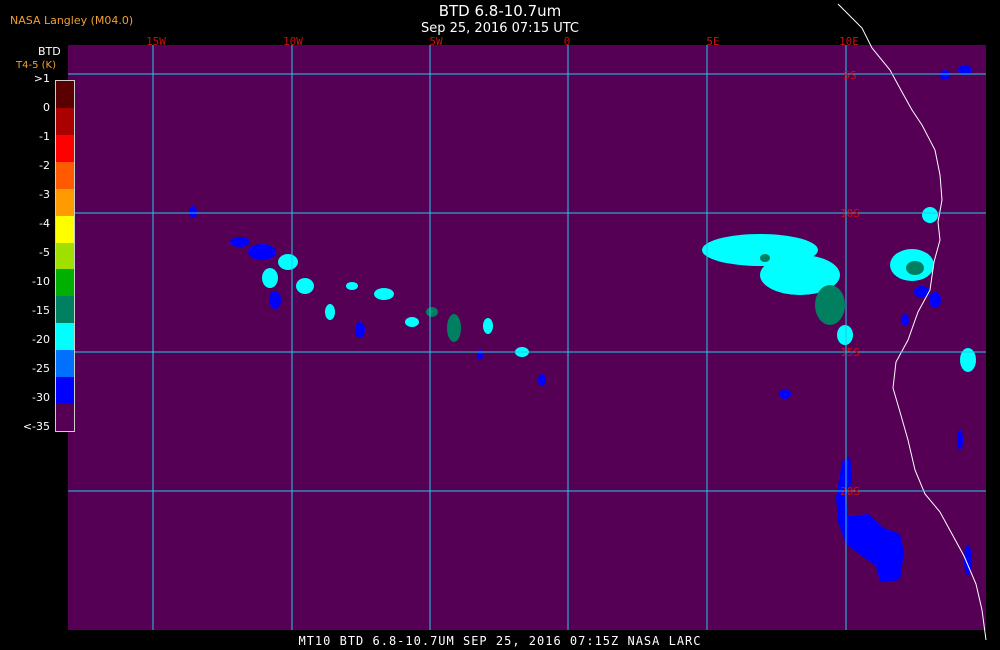 The height and width of the screenshot is (650, 1000). I want to click on legend-tick-label: -25, so click(41, 368).